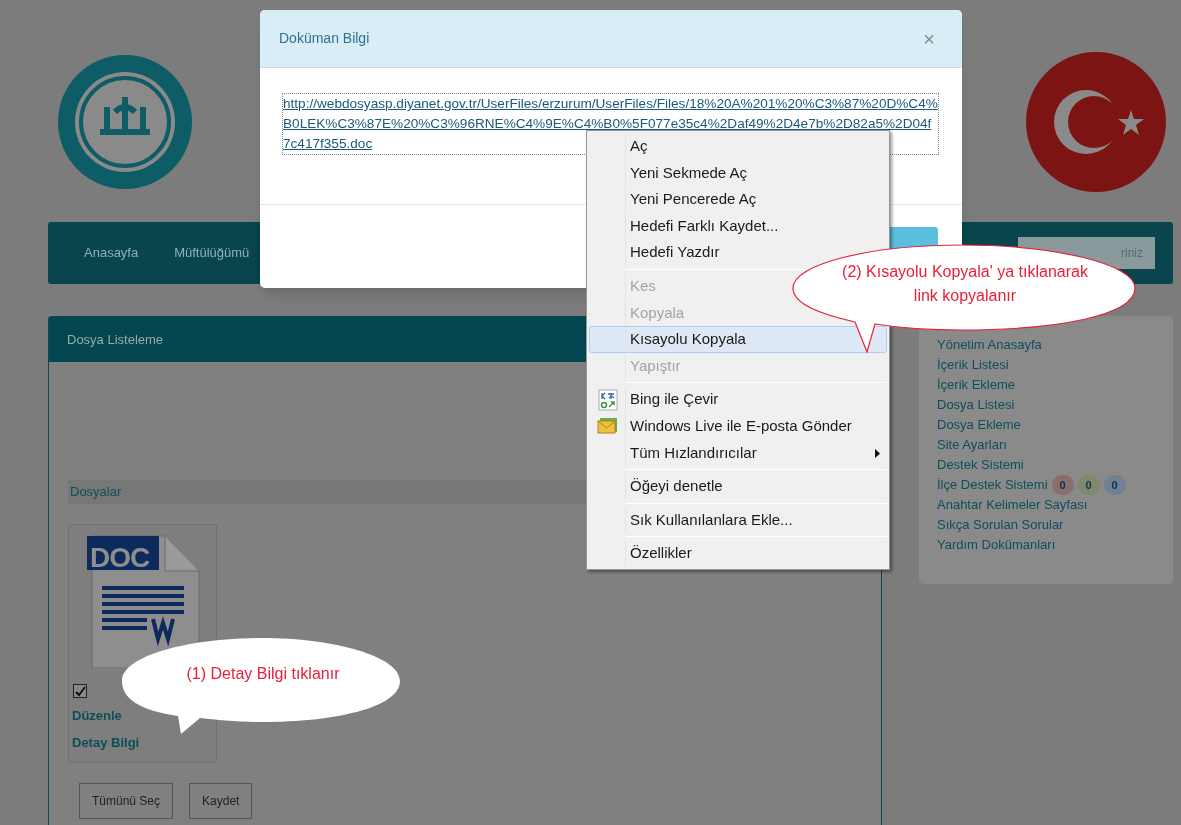 The height and width of the screenshot is (825, 1181). Describe the element at coordinates (973, 365) in the screenshot. I see `sidebar-link: İçerik Listesi` at that location.